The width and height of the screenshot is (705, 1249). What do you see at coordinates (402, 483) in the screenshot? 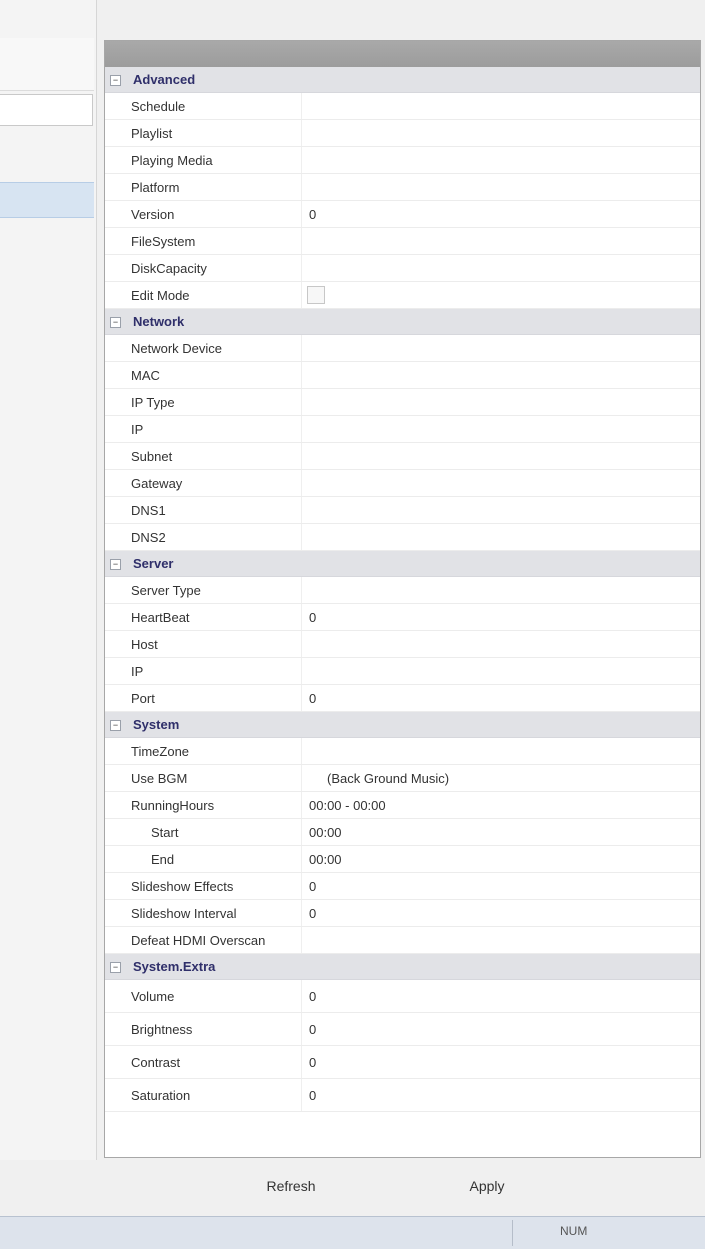
I see `prop-gateway: Gateway` at bounding box center [402, 483].